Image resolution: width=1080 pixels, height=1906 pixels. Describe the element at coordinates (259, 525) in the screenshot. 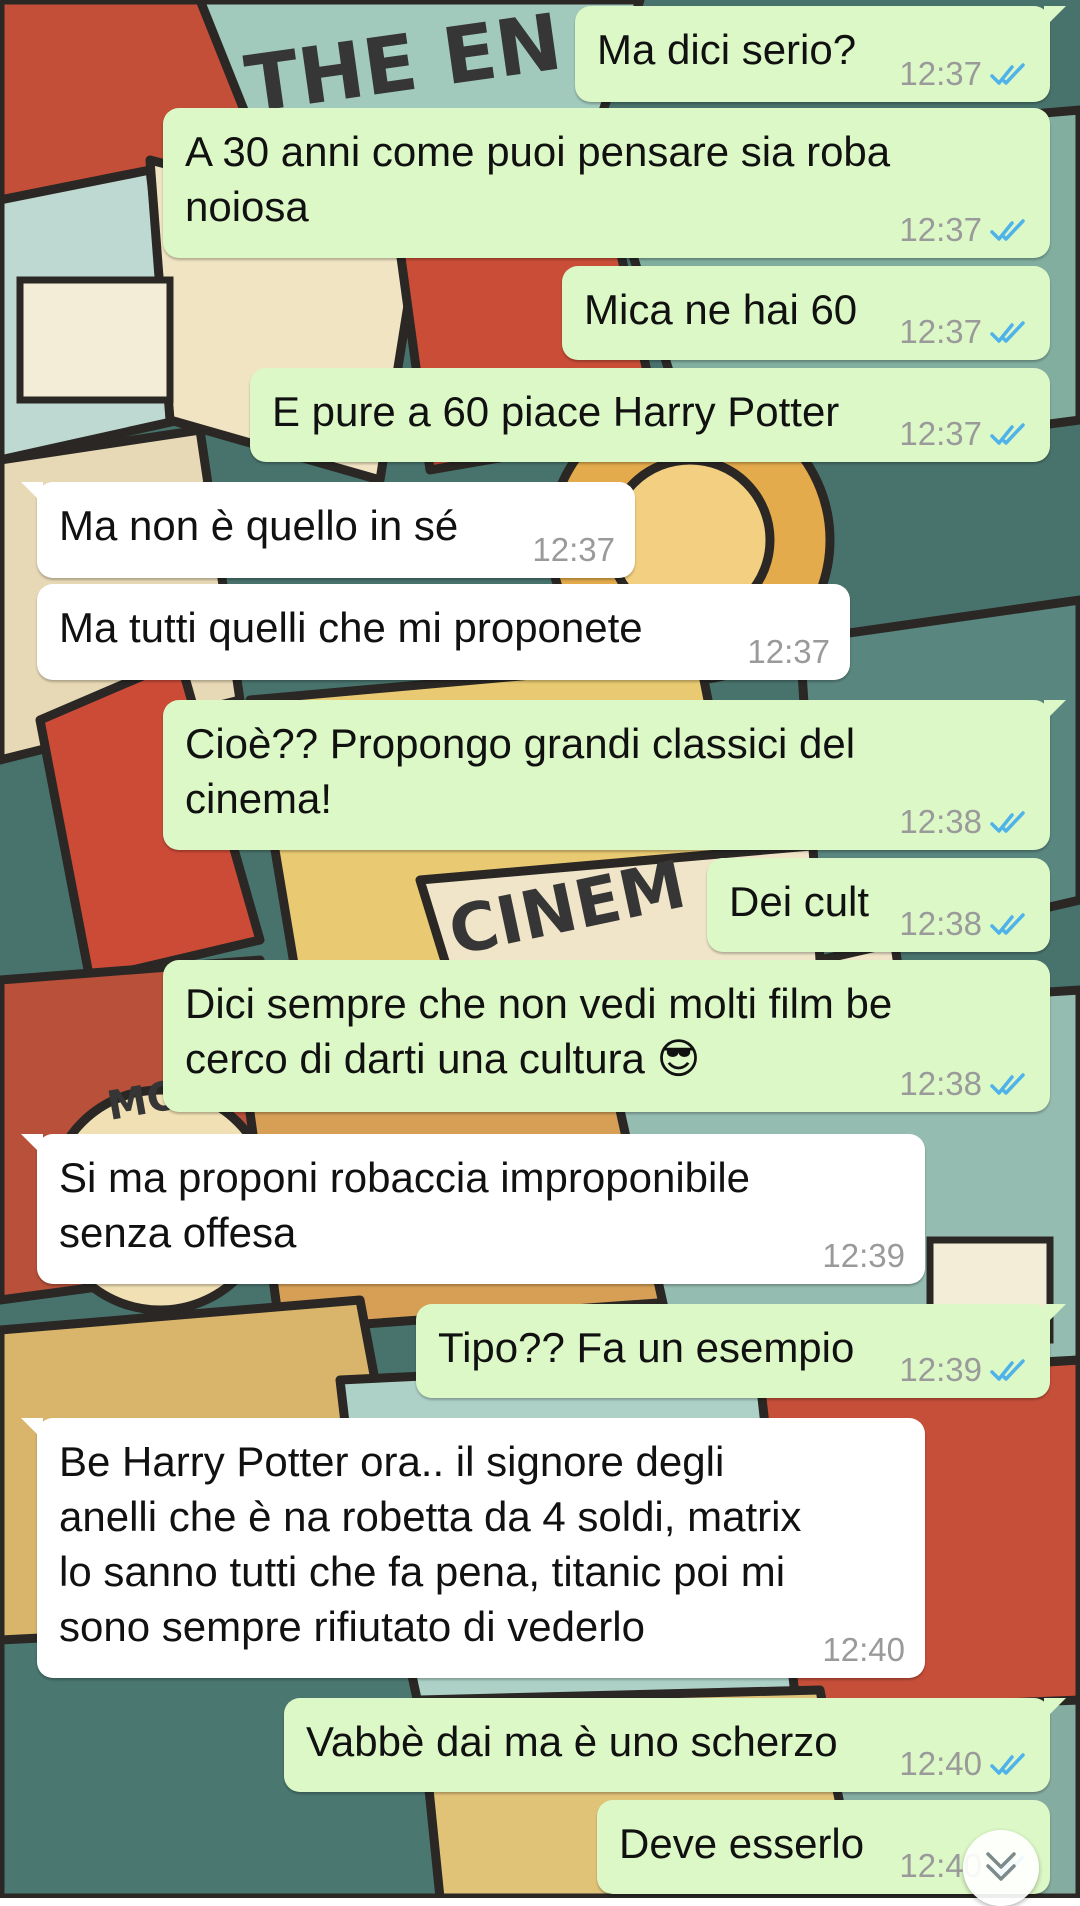

I see `message-text: Ma non è quello in sé` at that location.